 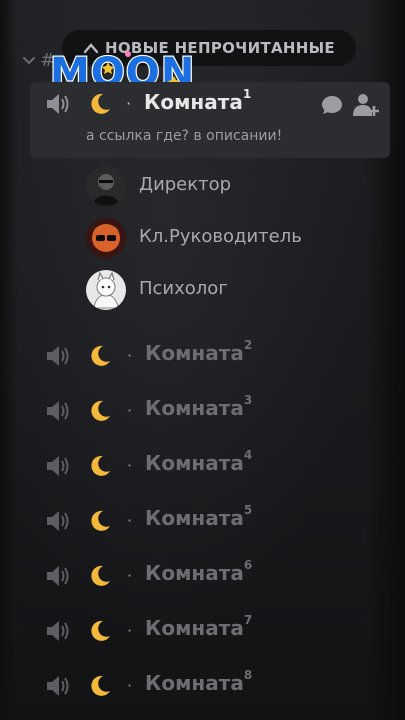 What do you see at coordinates (199, 516) in the screenshot?
I see `room-name: Комната5` at bounding box center [199, 516].